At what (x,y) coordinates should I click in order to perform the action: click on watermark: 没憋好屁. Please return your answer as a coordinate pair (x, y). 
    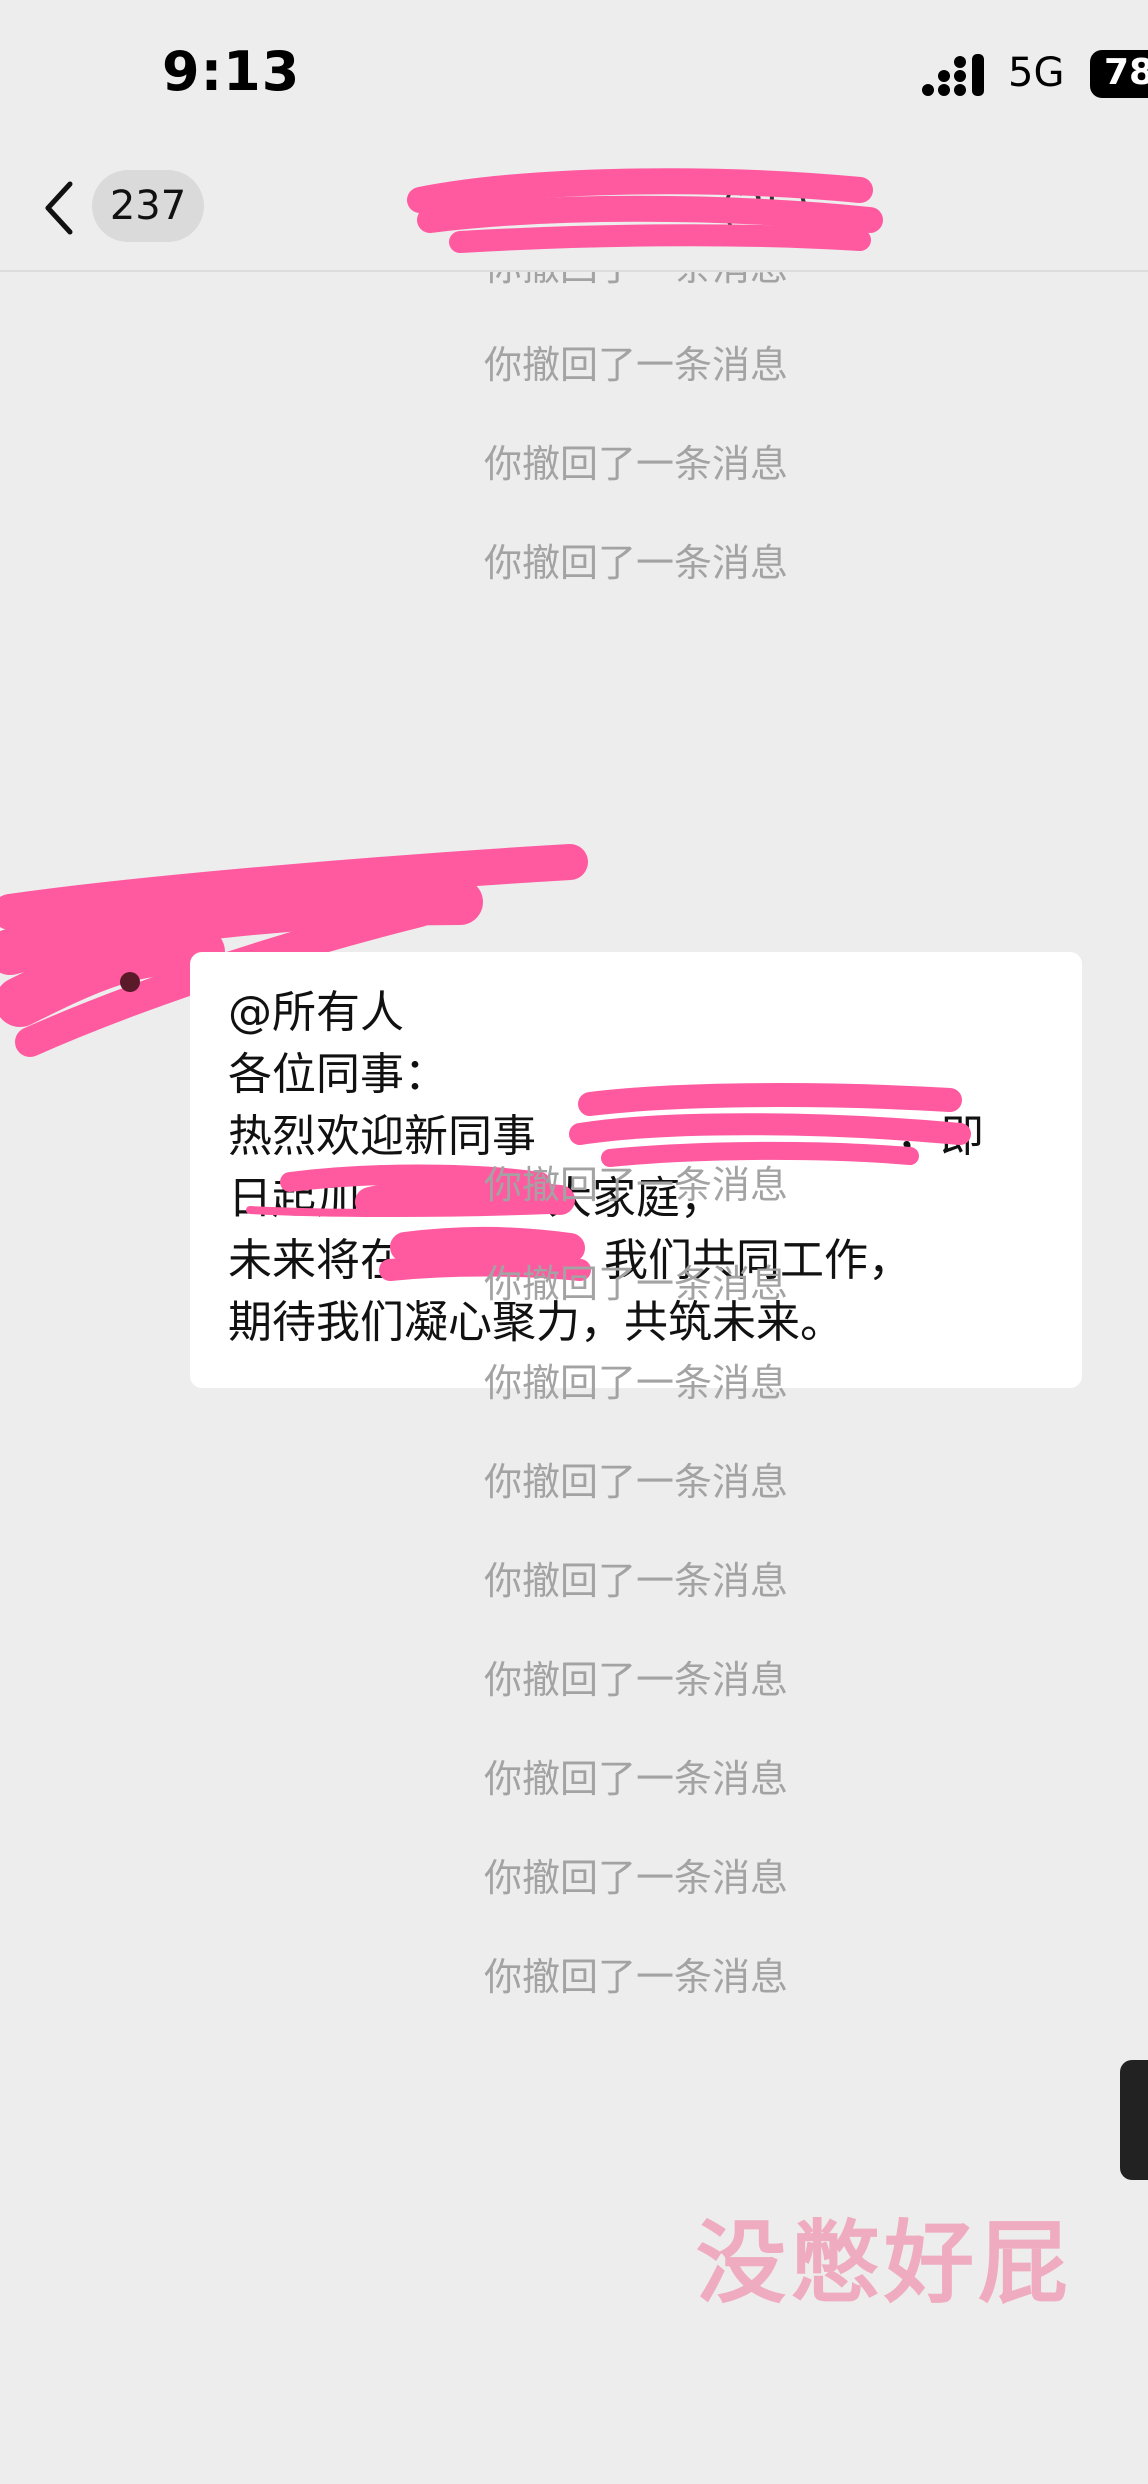
    Looking at the image, I should click on (884, 2263).